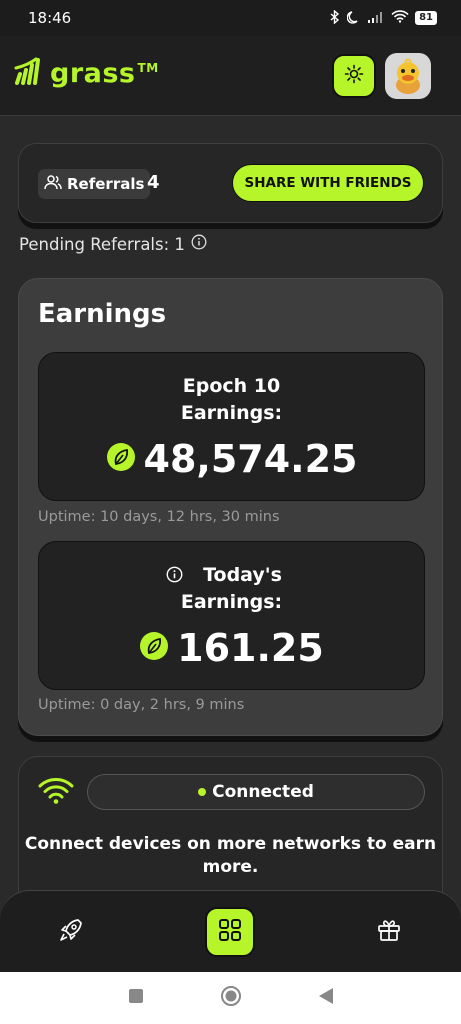 This screenshot has height=1024, width=461. I want to click on pending-referrals: Pending Referrals: 1, so click(113, 244).